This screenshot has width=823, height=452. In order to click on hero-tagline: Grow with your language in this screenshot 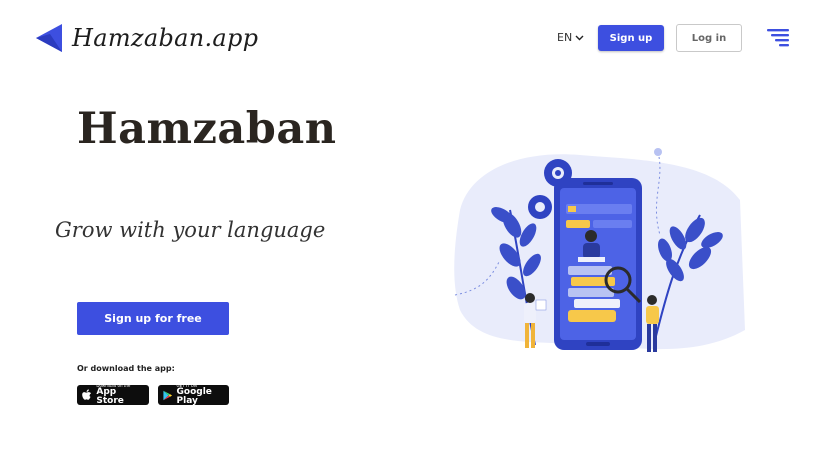, I will do `click(190, 230)`.